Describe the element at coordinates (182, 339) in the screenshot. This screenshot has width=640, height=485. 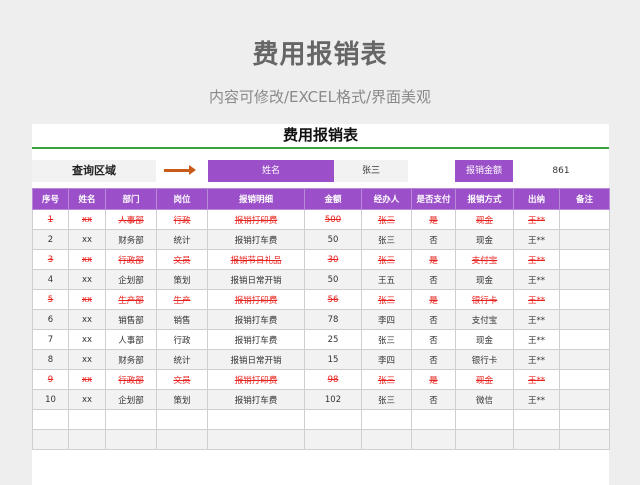
I see `cell-post: 行政` at that location.